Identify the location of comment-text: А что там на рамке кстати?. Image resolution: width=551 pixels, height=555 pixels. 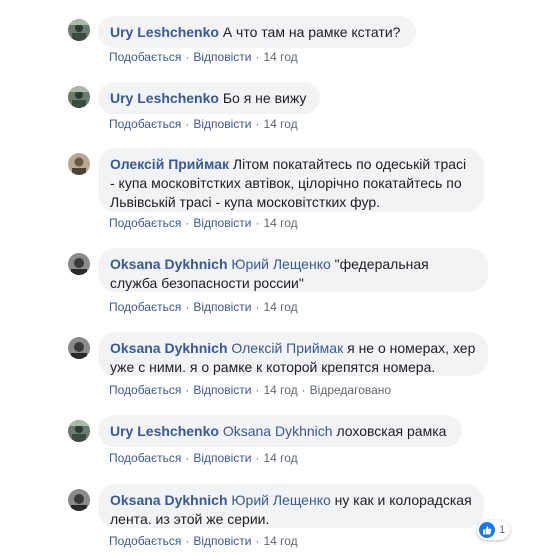
(311, 32).